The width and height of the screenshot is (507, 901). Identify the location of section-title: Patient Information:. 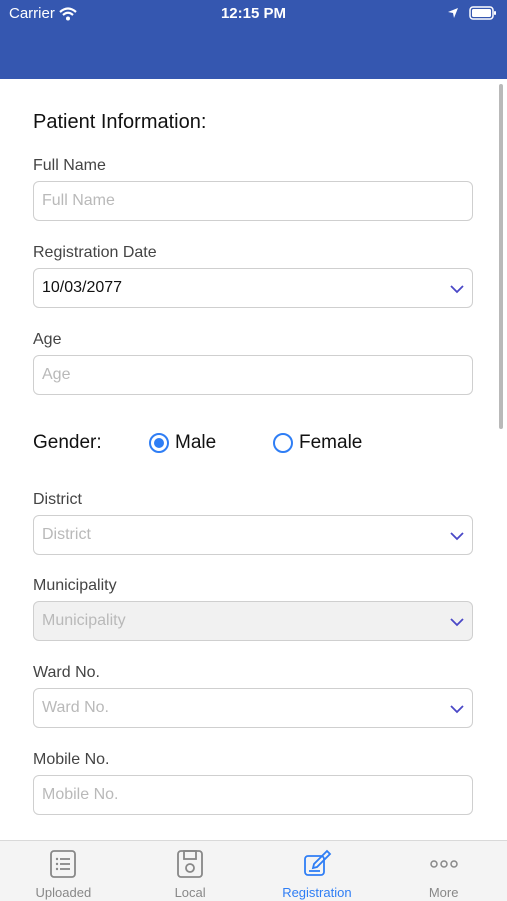
(120, 122).